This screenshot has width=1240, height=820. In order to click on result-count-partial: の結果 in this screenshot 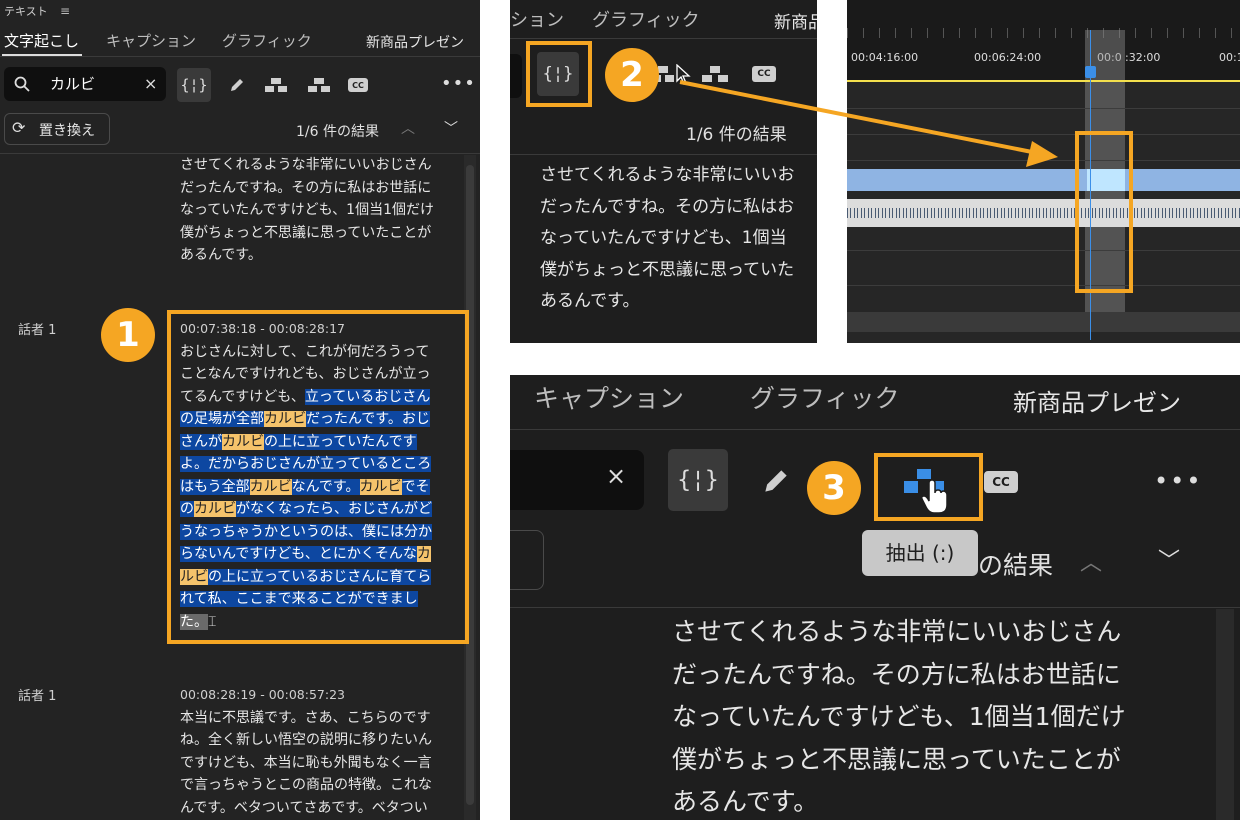, I will do `click(1016, 565)`.